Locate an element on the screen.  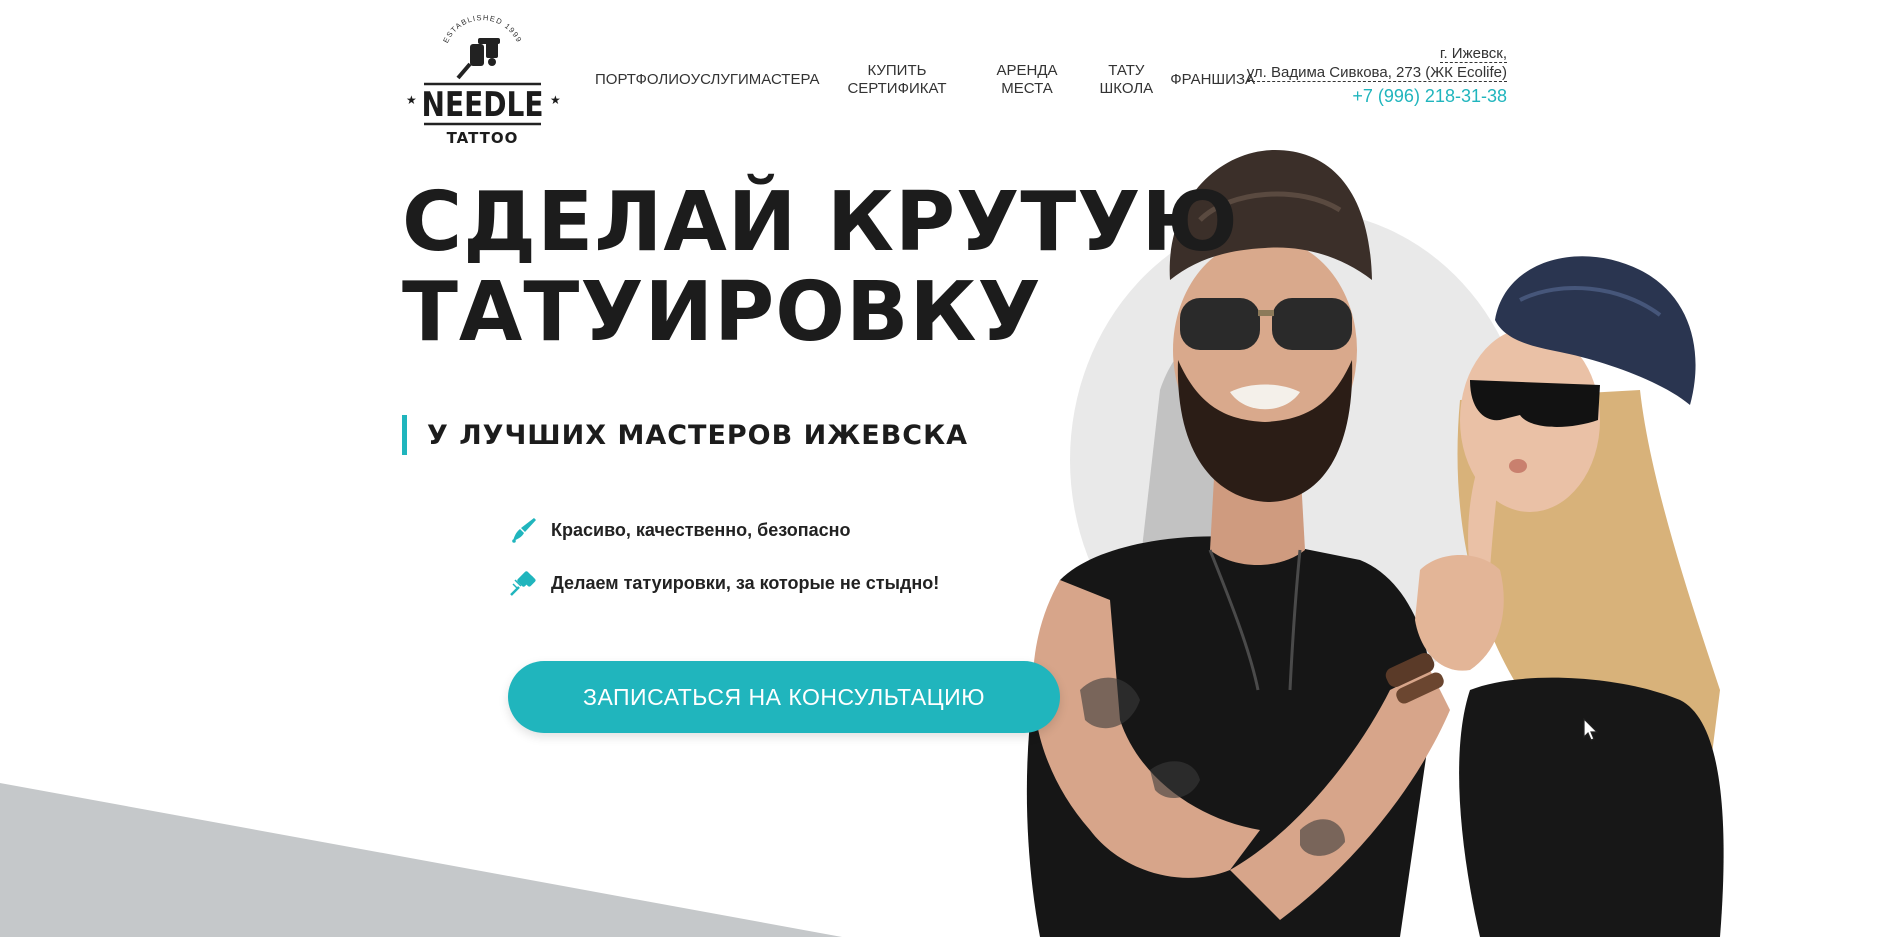
needle-tattoo-logo: ESTABLISHED 1999 NEEDLE ★ ★ TATTOO is located at coordinates (482, 79).